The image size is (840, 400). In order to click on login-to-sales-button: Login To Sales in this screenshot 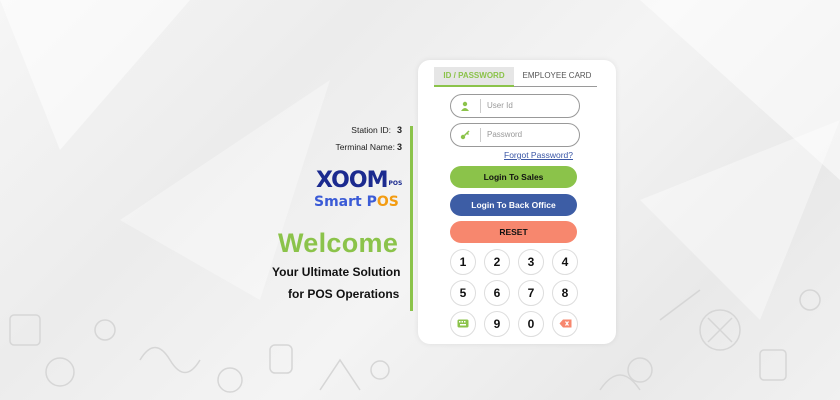, I will do `click(513, 177)`.